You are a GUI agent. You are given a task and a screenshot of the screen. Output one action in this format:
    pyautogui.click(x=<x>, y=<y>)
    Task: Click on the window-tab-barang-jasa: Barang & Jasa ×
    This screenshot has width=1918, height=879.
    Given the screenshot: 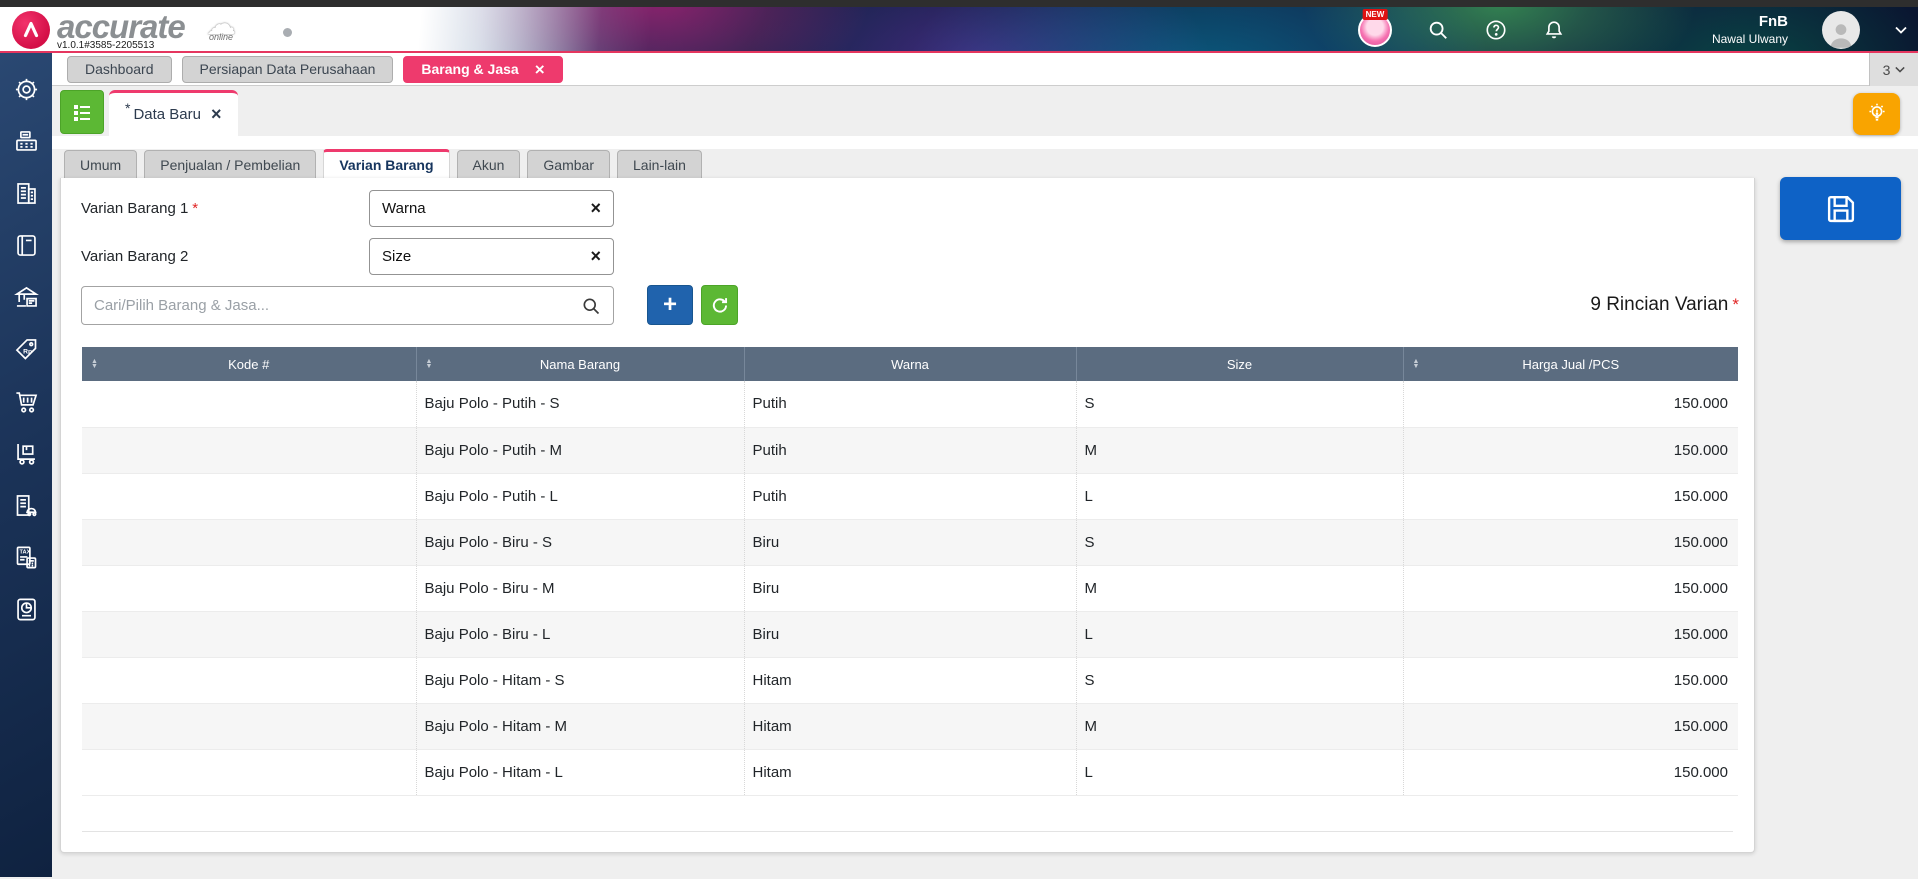 What is the action you would take?
    pyautogui.click(x=483, y=69)
    